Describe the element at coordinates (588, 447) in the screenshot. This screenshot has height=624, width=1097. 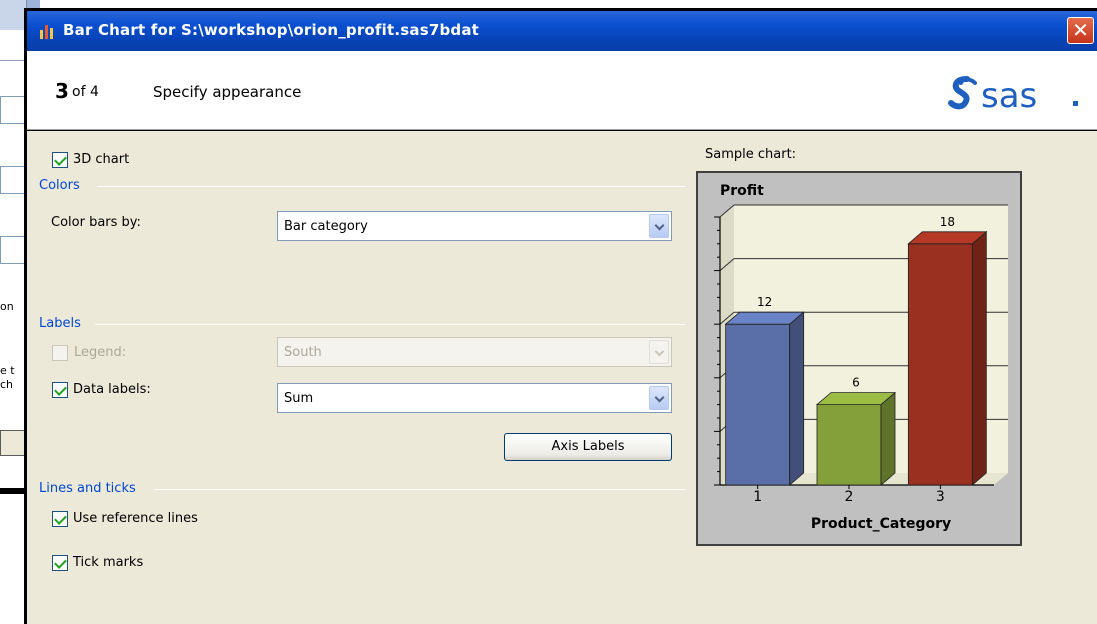
I see `axis-labels-button: Axis Labels` at that location.